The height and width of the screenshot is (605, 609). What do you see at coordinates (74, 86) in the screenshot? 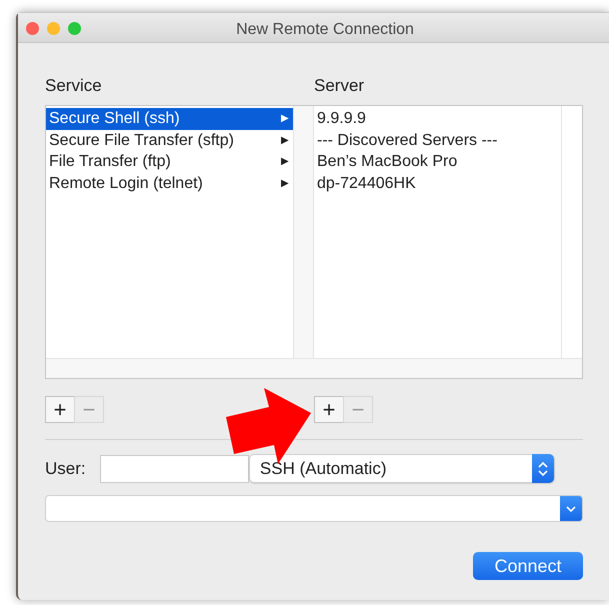
I see `service-label: Service` at bounding box center [74, 86].